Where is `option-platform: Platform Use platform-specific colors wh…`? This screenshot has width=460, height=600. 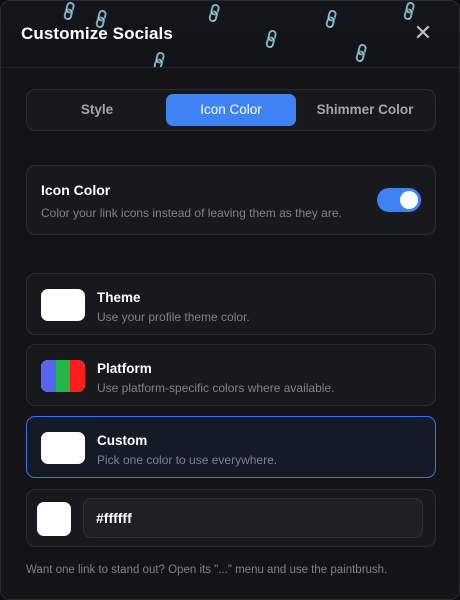 option-platform: Platform Use platform-specific colors wh… is located at coordinates (231, 375).